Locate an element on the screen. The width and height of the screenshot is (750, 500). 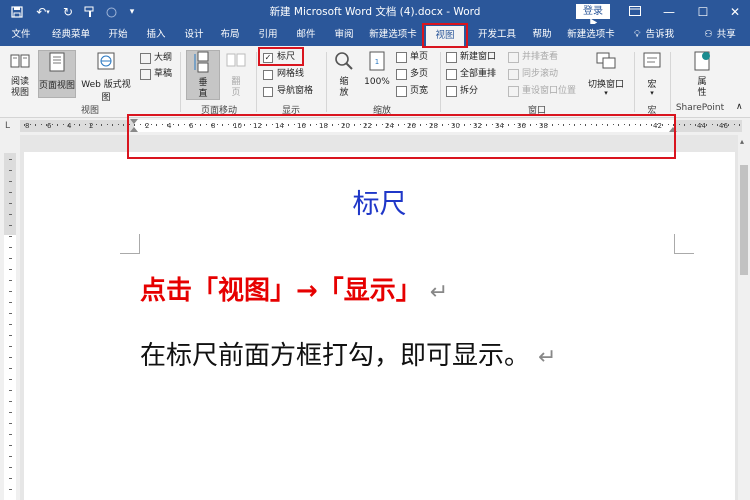
minimize-icon: — is located at coordinates (669, 12).